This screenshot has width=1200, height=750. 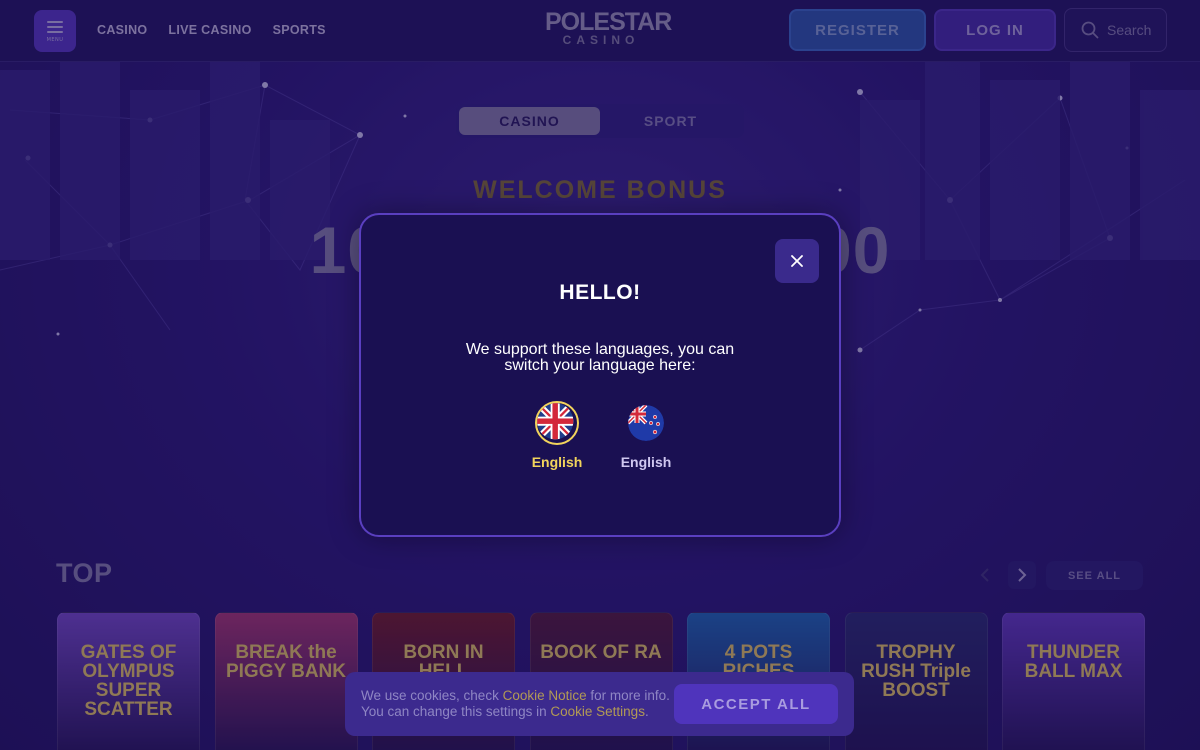 I want to click on accept-all-button: ACCEPT ALL, so click(x=756, y=704).